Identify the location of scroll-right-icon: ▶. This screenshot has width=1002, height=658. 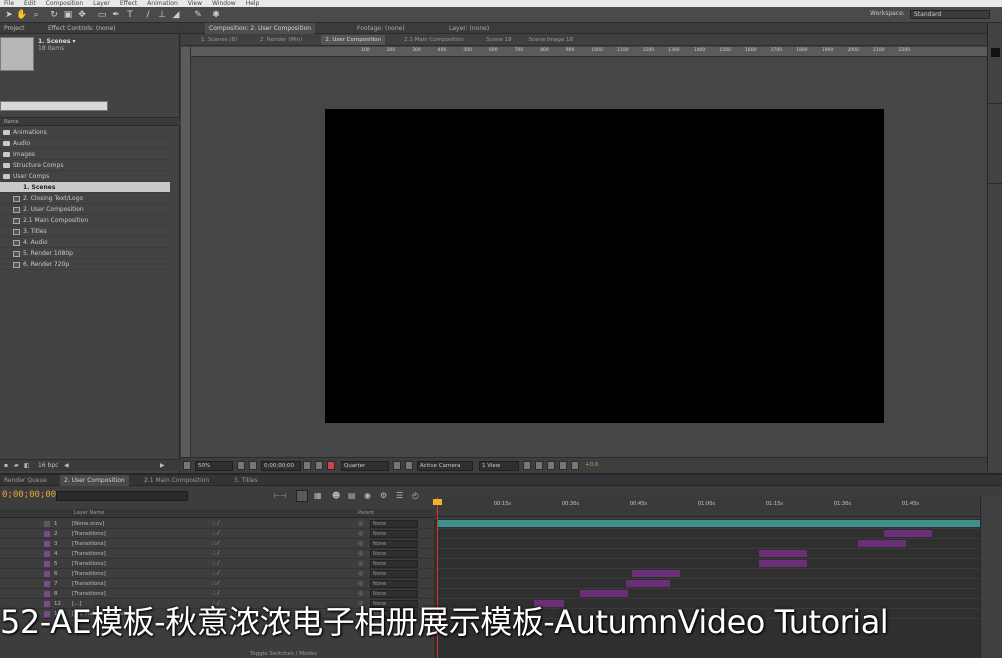
(162, 466).